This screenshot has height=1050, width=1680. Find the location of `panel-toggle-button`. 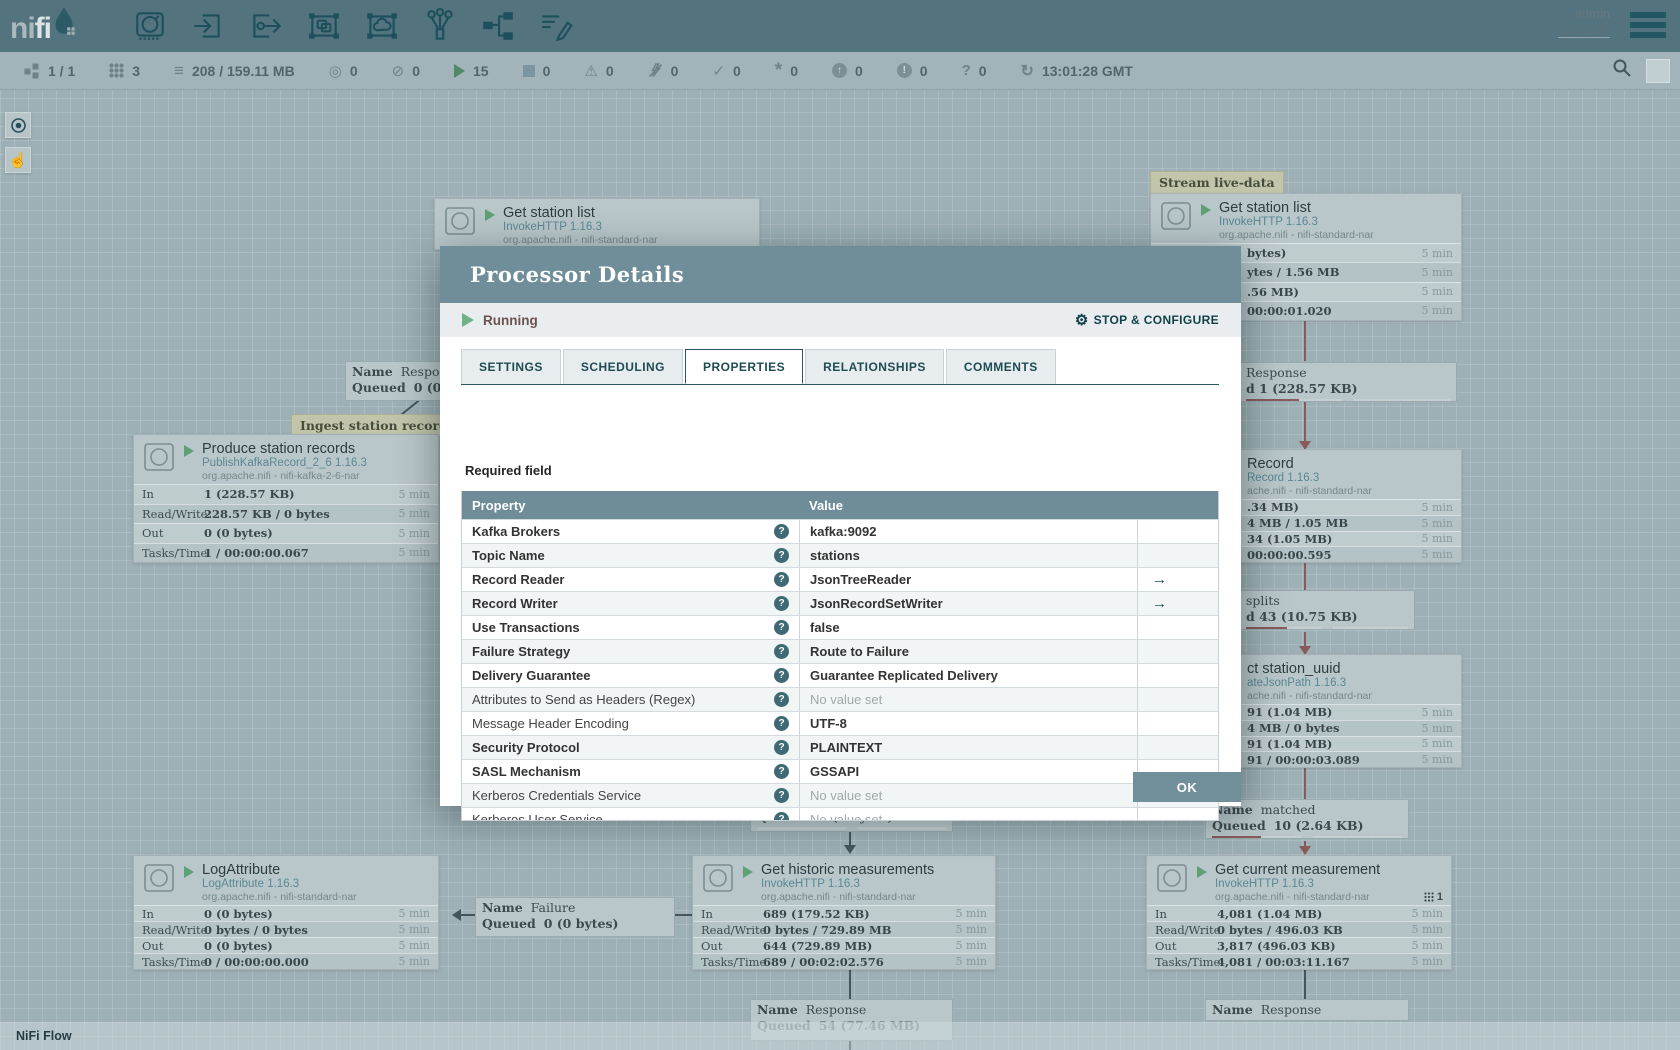

panel-toggle-button is located at coordinates (1658, 70).